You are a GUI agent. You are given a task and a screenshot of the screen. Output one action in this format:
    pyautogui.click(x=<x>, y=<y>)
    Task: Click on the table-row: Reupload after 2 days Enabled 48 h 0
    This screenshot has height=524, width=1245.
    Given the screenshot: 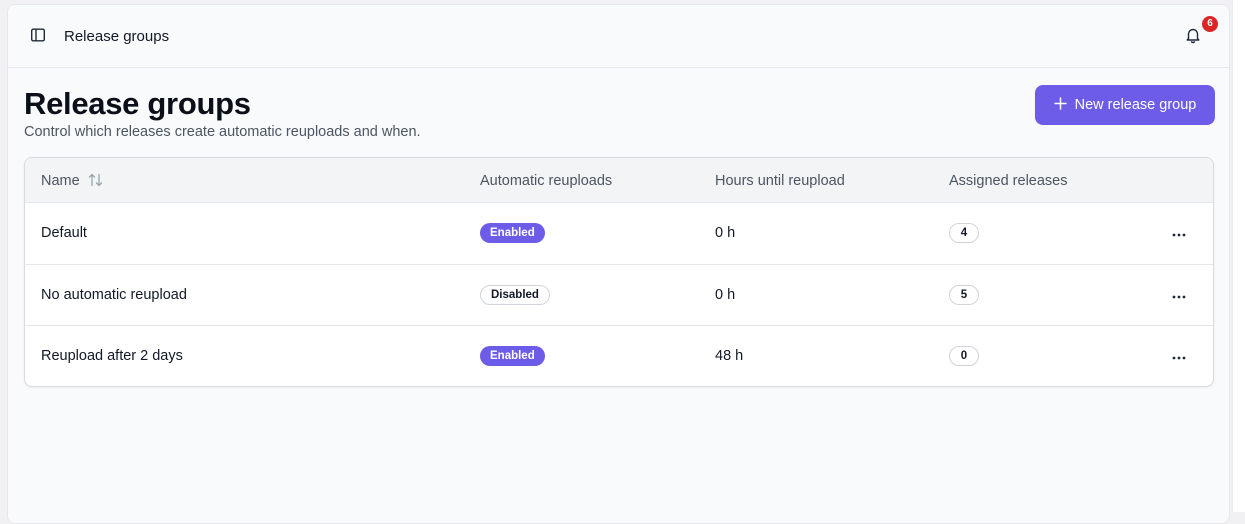 What is the action you would take?
    pyautogui.click(x=619, y=355)
    